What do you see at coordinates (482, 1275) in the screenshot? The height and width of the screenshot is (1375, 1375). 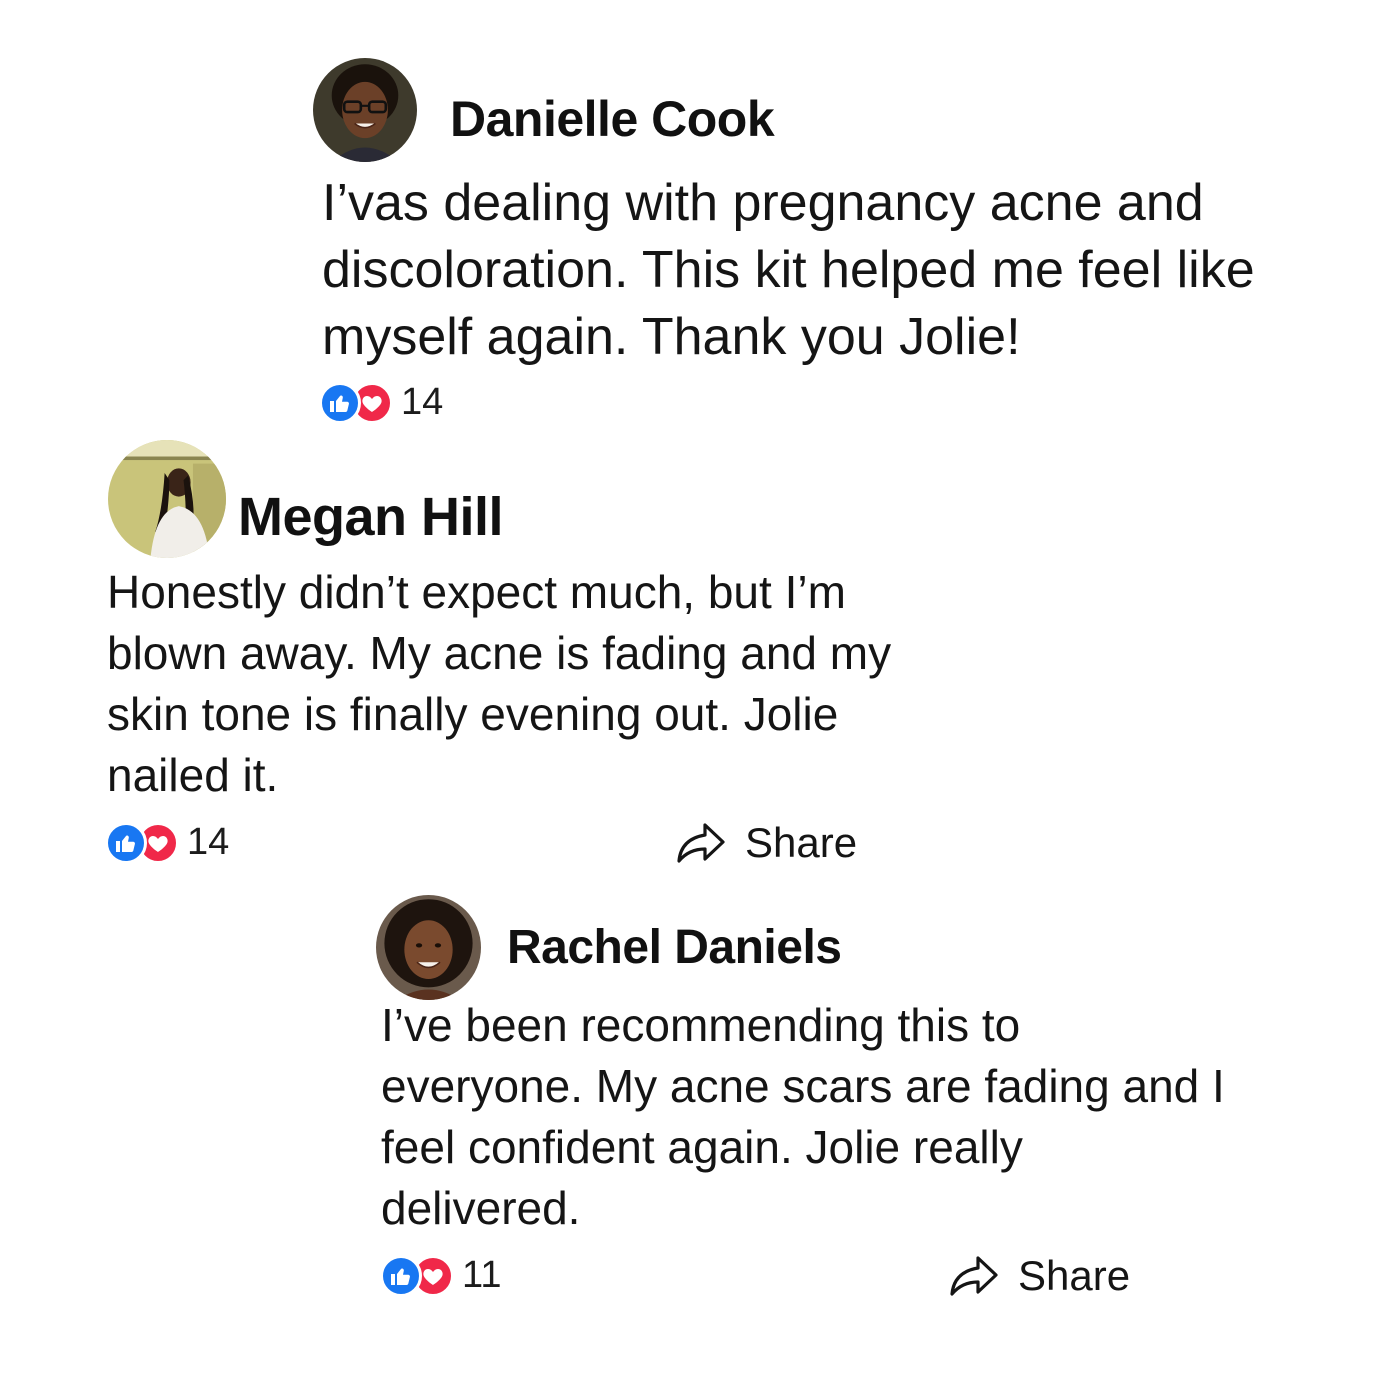 I see `reaction-count: 11` at bounding box center [482, 1275].